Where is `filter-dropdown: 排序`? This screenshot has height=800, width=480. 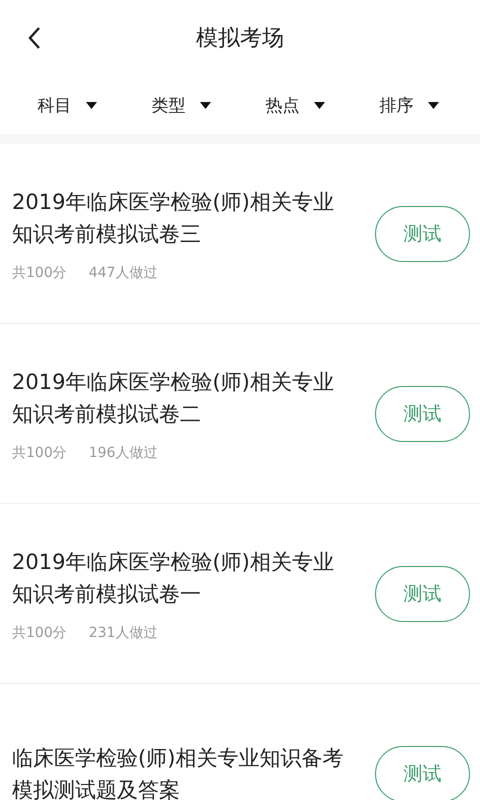 filter-dropdown: 排序 is located at coordinates (409, 105).